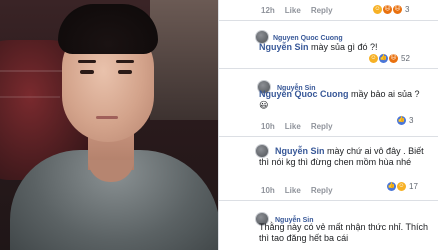  What do you see at coordinates (318, 47) in the screenshot?
I see `comment-text: Nguyễn Sin mày sủa gì đó ?!` at bounding box center [318, 47].